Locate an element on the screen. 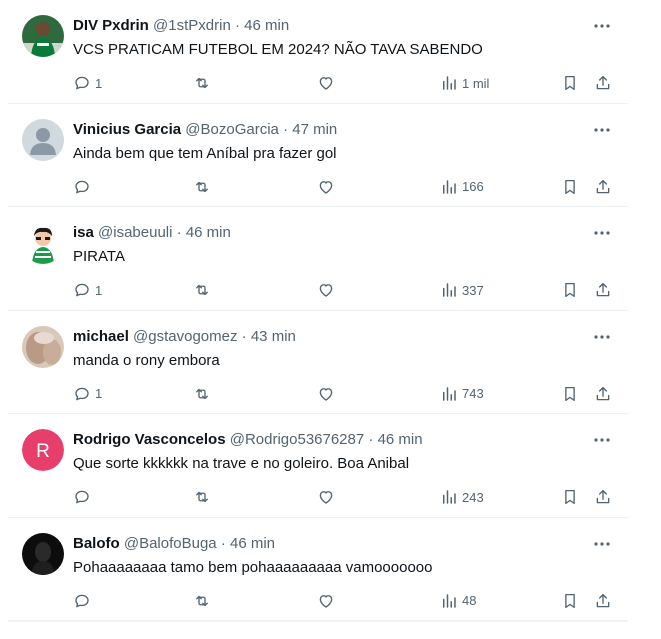 The image size is (661, 639). post-header: DIV Pxdrin @1stPxdrin · 46 min is located at coordinates (330, 26).